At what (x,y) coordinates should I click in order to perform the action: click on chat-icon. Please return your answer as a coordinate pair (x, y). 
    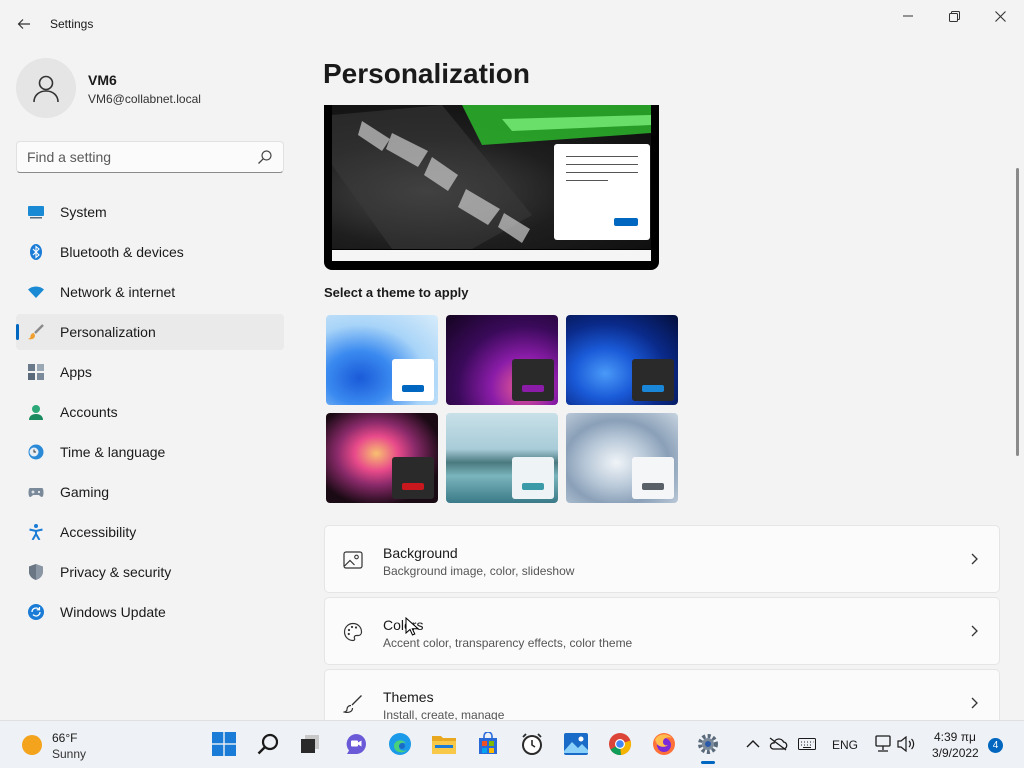
    Looking at the image, I should click on (356, 744).